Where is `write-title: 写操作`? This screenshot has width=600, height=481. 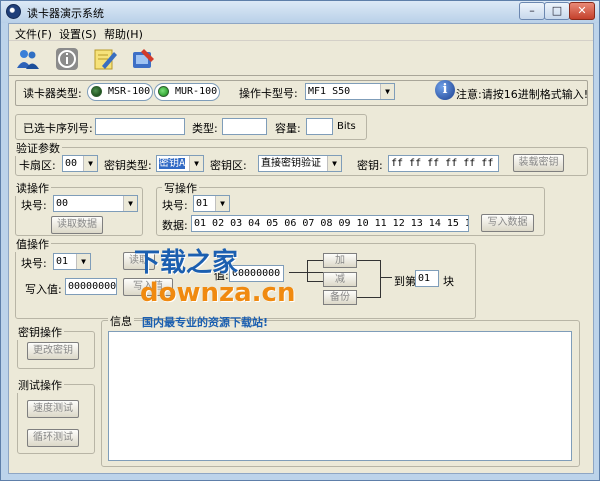
write-title: 写操作 is located at coordinates (180, 188).